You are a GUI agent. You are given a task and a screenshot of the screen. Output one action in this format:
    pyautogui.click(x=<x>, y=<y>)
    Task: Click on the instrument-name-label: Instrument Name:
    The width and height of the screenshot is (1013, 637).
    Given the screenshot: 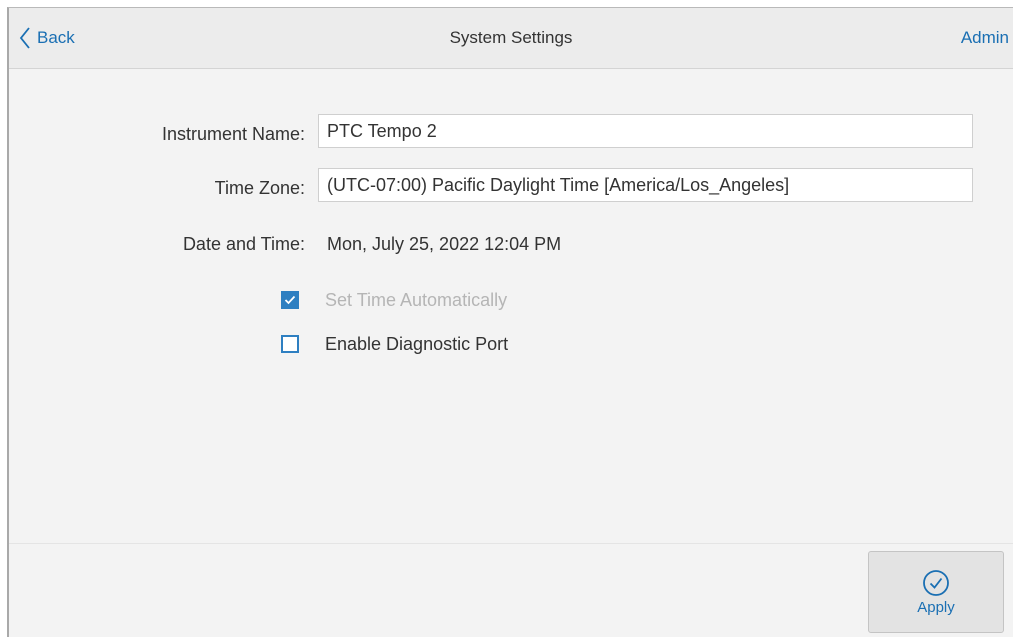 What is the action you would take?
    pyautogui.click(x=233, y=134)
    